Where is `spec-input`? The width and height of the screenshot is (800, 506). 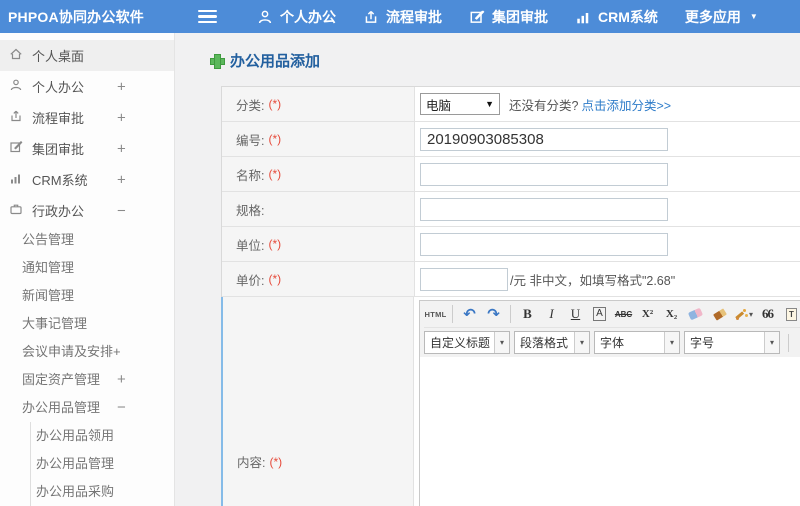 spec-input is located at coordinates (544, 209).